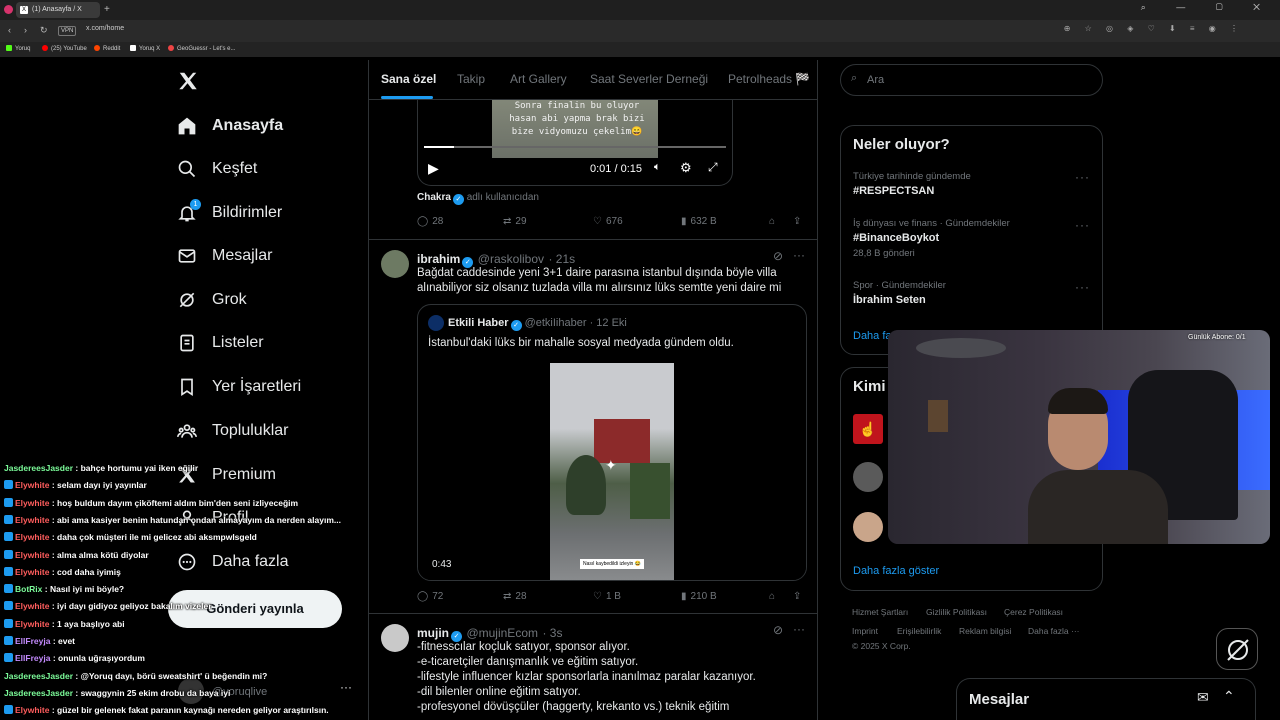 The image size is (1280, 720). Describe the element at coordinates (1154, 28) in the screenshot. I see `extension-icons: ⊕ ☆ ◎ ◈ ♡ ⬇ ≡ ◉ ⋮` at that location.